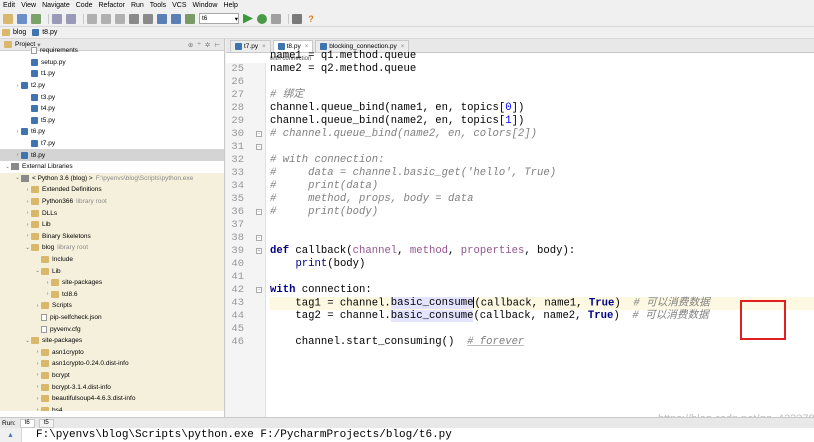  What do you see at coordinates (8, 18) in the screenshot?
I see `open-icon` at bounding box center [8, 18].